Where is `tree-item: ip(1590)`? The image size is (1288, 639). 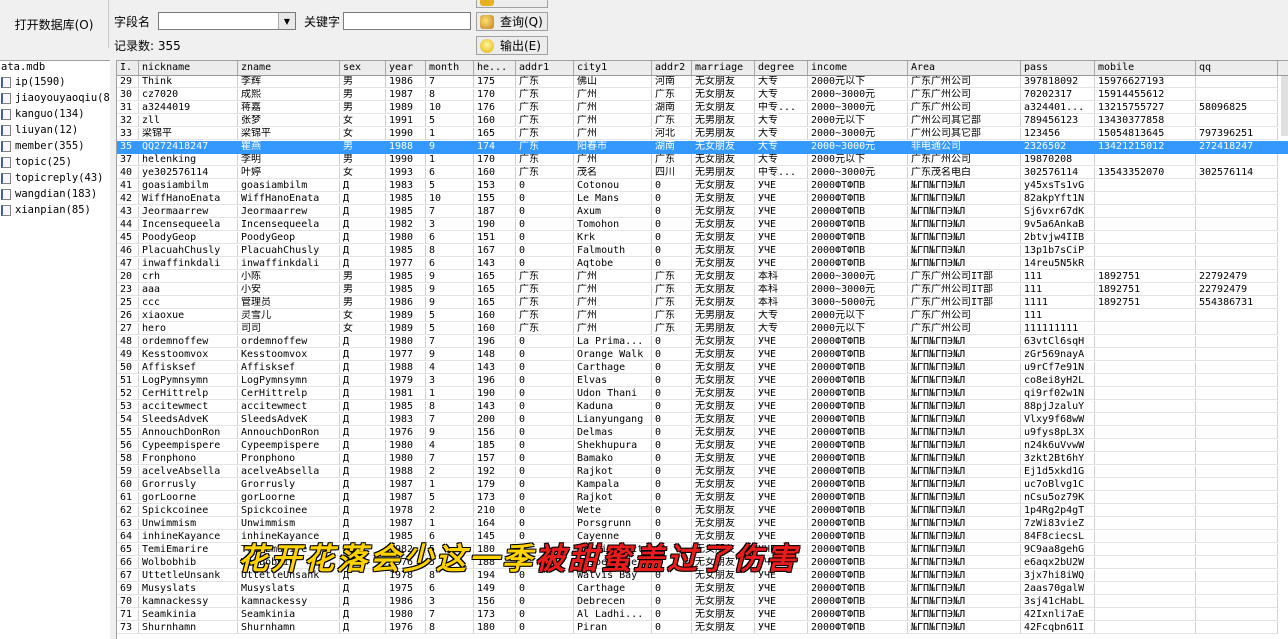 tree-item: ip(1590) is located at coordinates (55, 82).